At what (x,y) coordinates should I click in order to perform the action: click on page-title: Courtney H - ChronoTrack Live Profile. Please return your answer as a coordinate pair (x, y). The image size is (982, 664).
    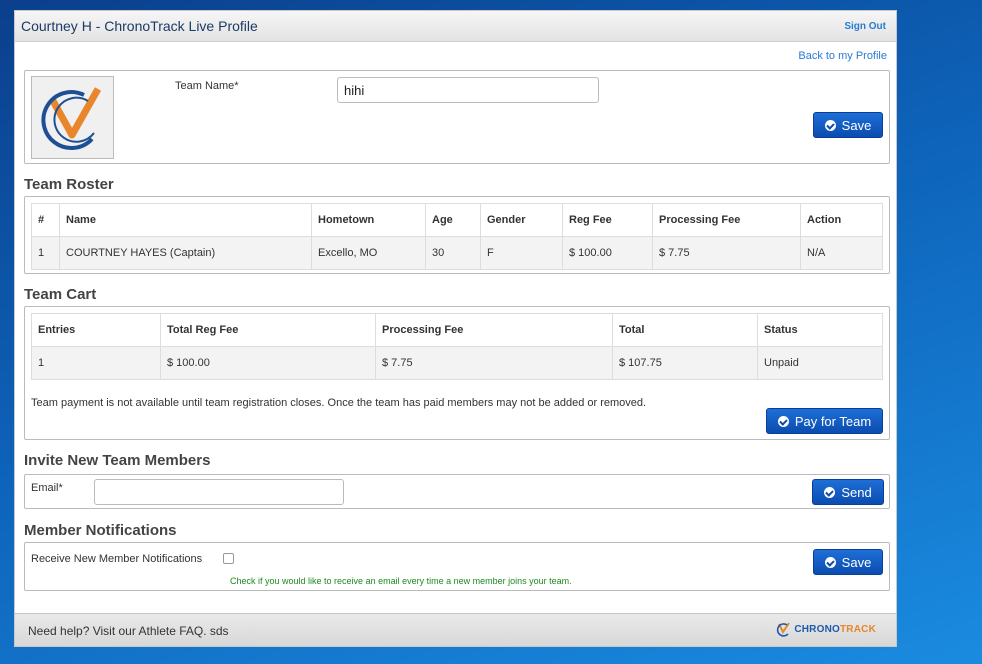
    Looking at the image, I should click on (139, 26).